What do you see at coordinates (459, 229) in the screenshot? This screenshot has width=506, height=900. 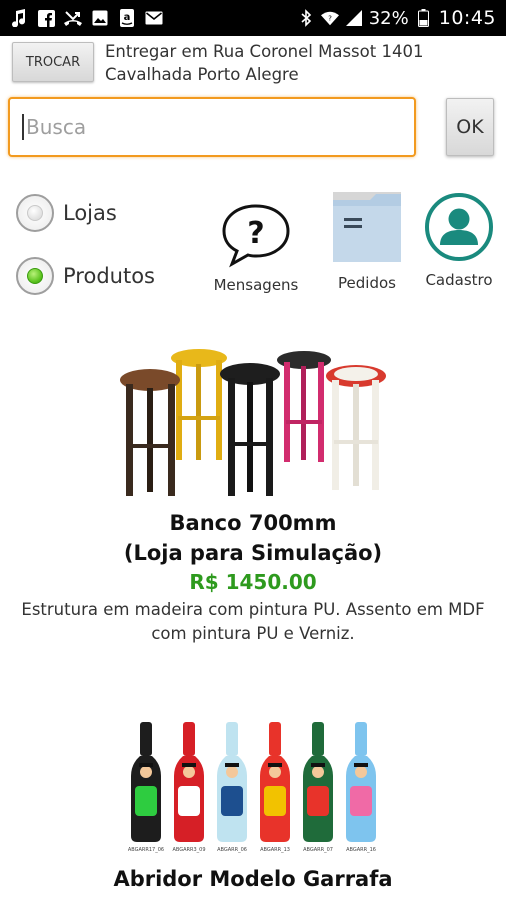 I see `user-circle-icon` at bounding box center [459, 229].